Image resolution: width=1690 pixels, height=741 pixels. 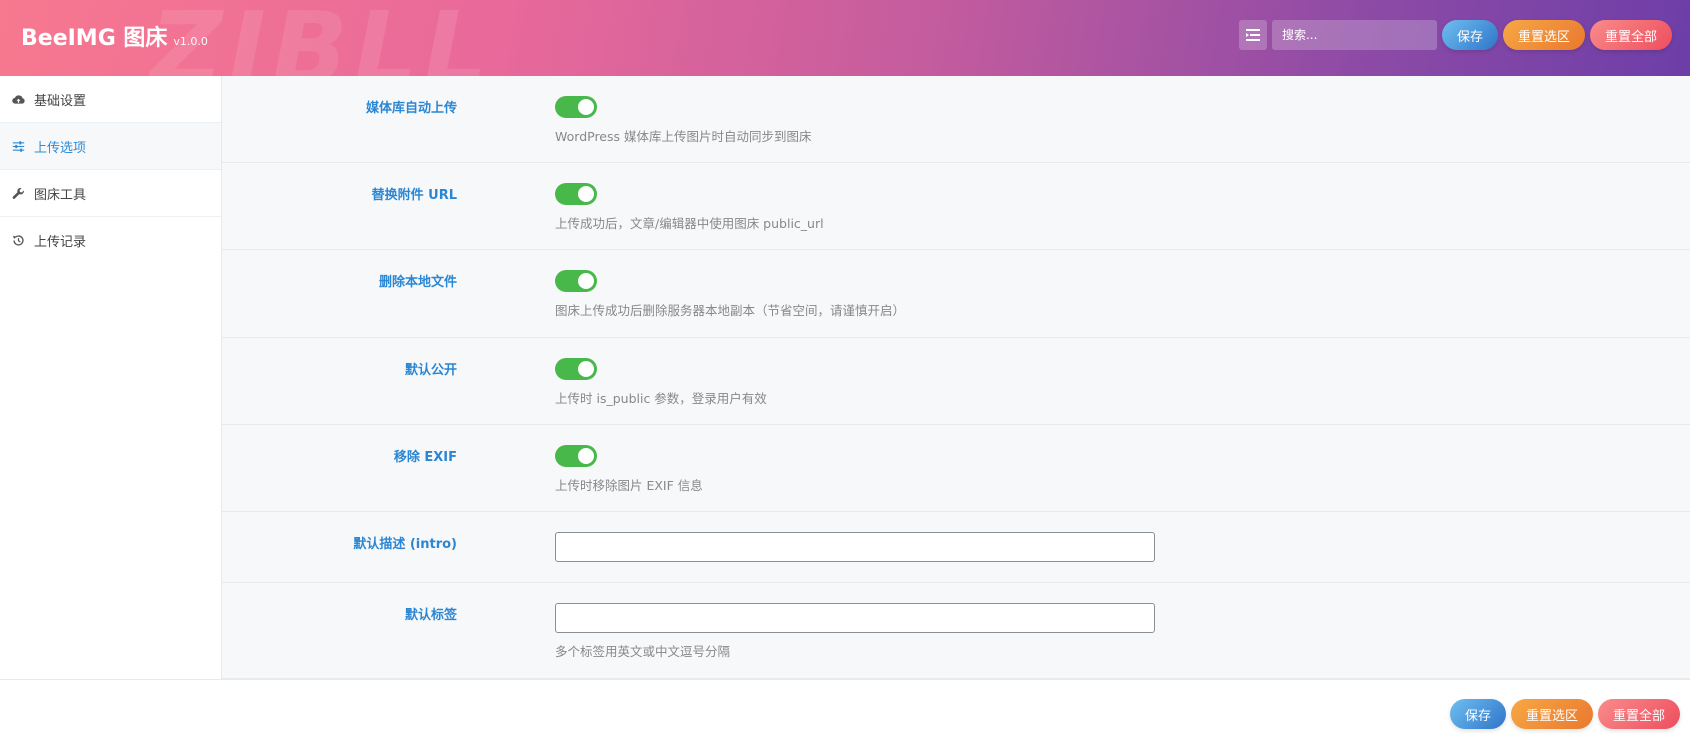 What do you see at coordinates (414, 195) in the screenshot?
I see `setting-label: 替换附件 URL` at bounding box center [414, 195].